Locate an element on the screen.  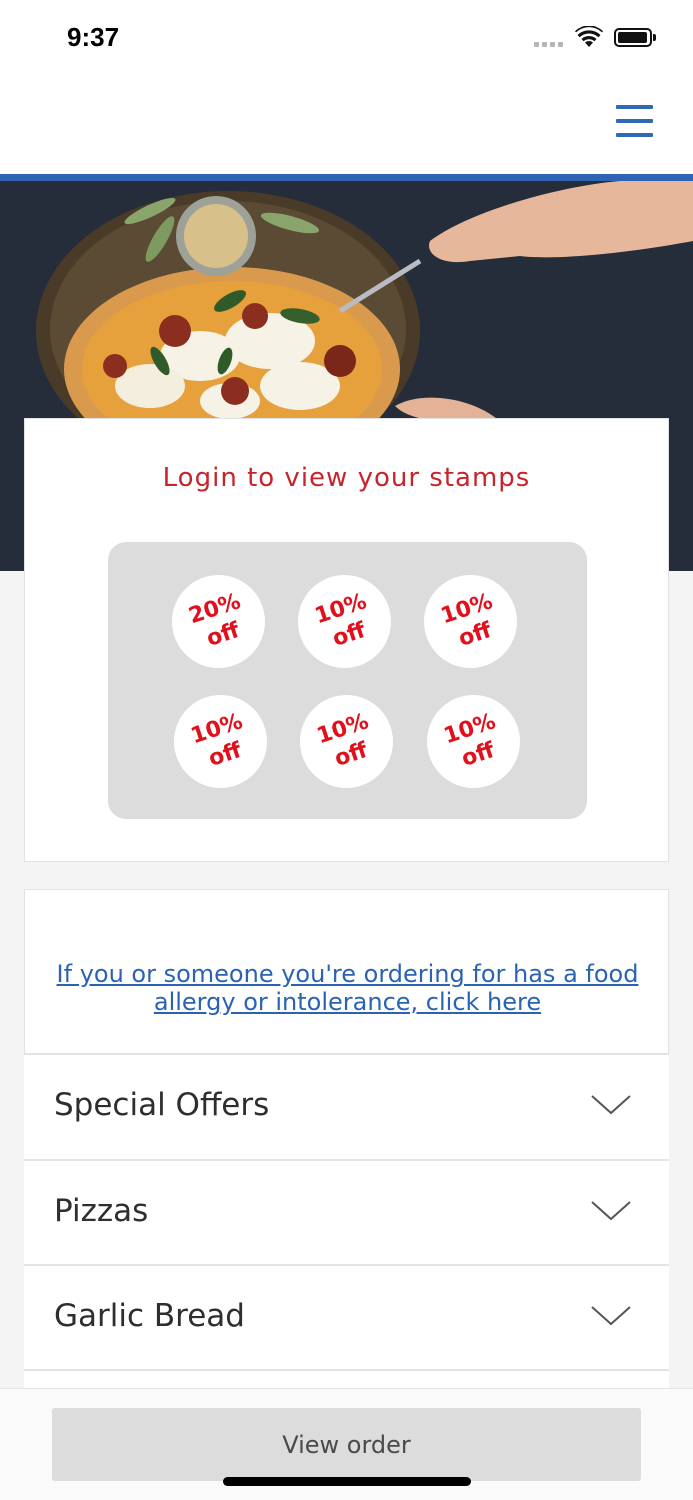
menu-category-special-offers: Special Offers is located at coordinates (346, 1106).